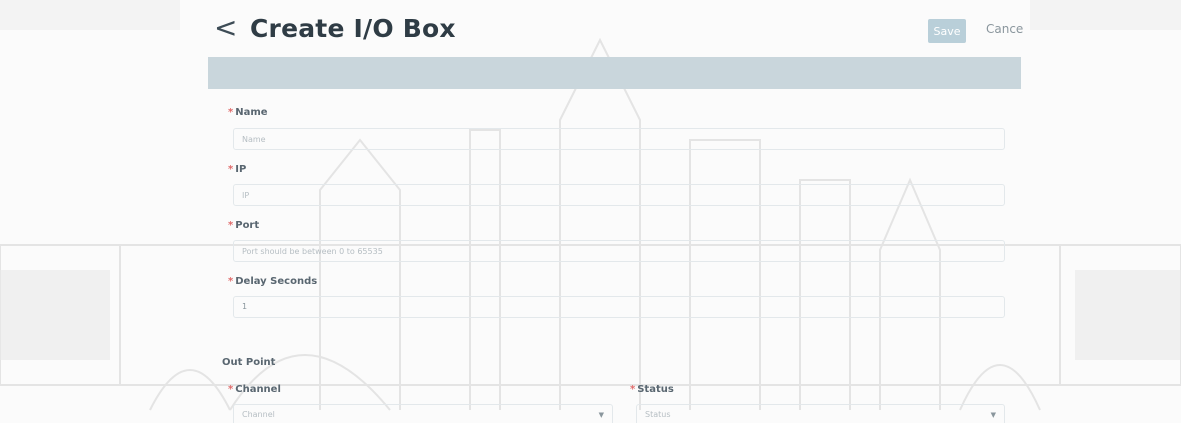 This screenshot has height=423, width=1181. What do you see at coordinates (655, 389) in the screenshot?
I see `status-label-text: Status` at bounding box center [655, 389].